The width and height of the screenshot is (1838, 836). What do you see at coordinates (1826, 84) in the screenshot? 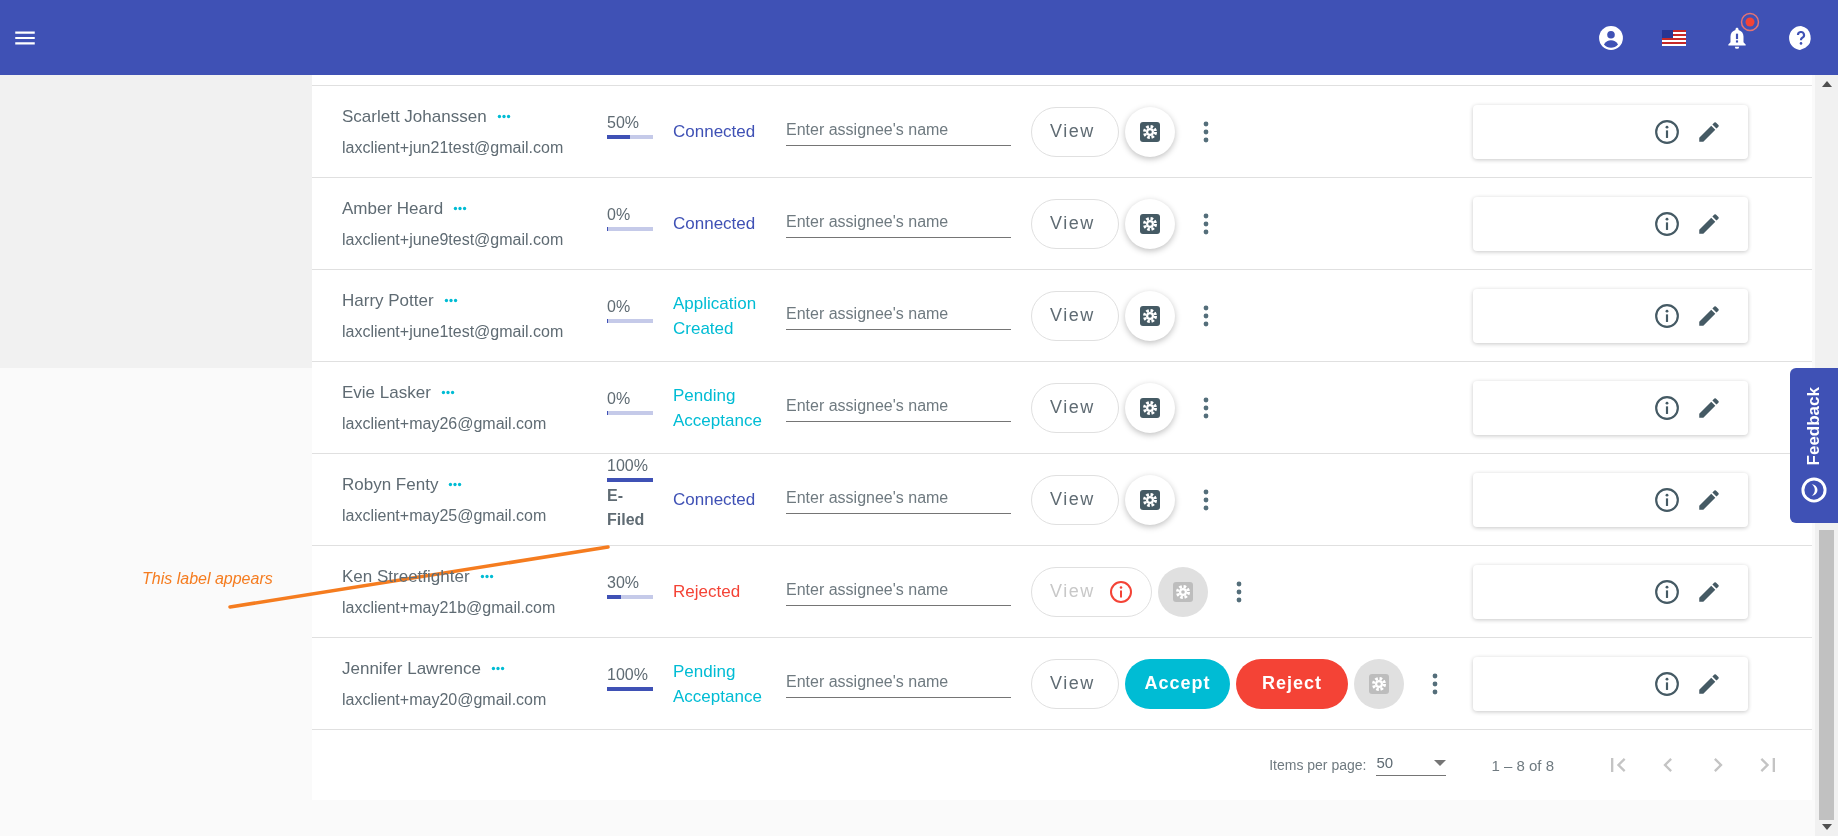
I see `scroll-up-icon` at bounding box center [1826, 84].